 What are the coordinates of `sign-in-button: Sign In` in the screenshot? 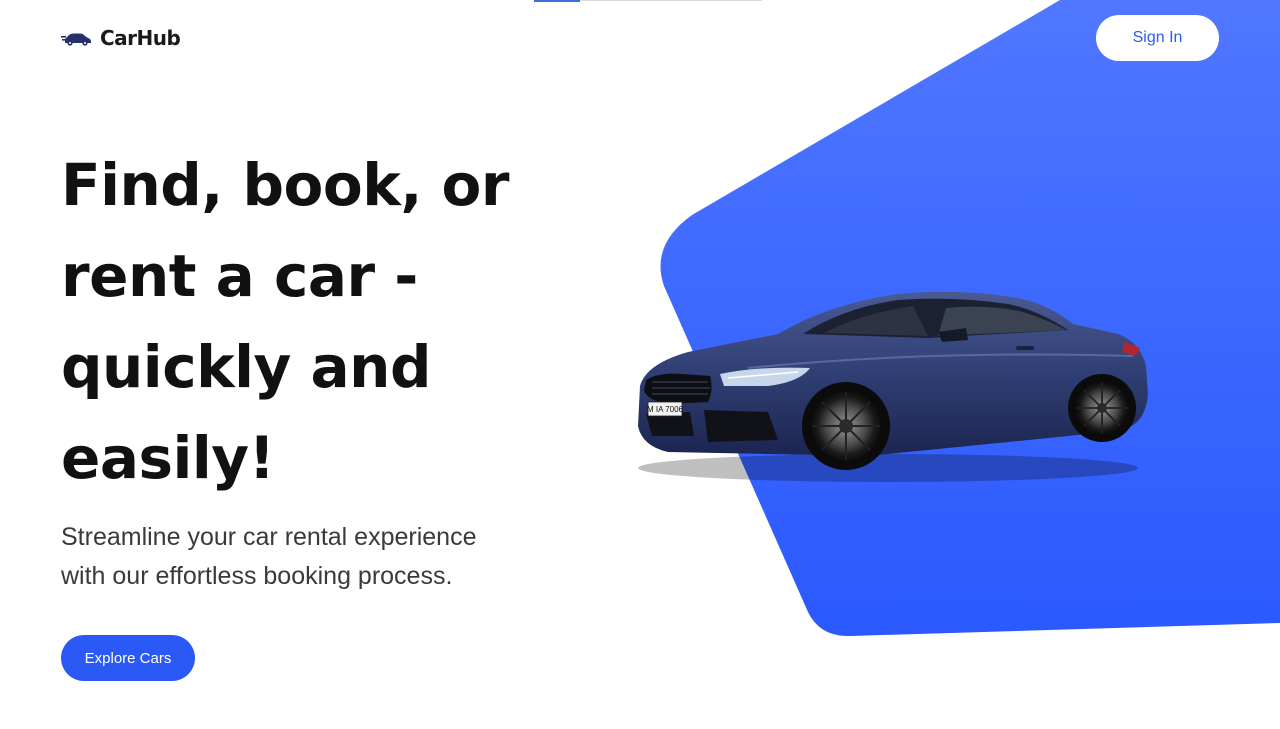 It's located at (1157, 38).